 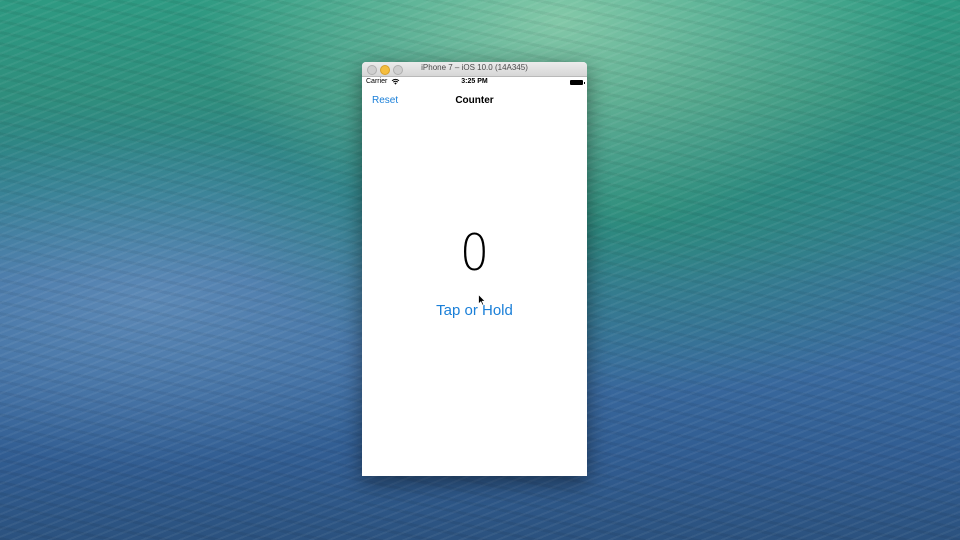 I want to click on status-bar: Carrier 3:25 PM, so click(x=474, y=83).